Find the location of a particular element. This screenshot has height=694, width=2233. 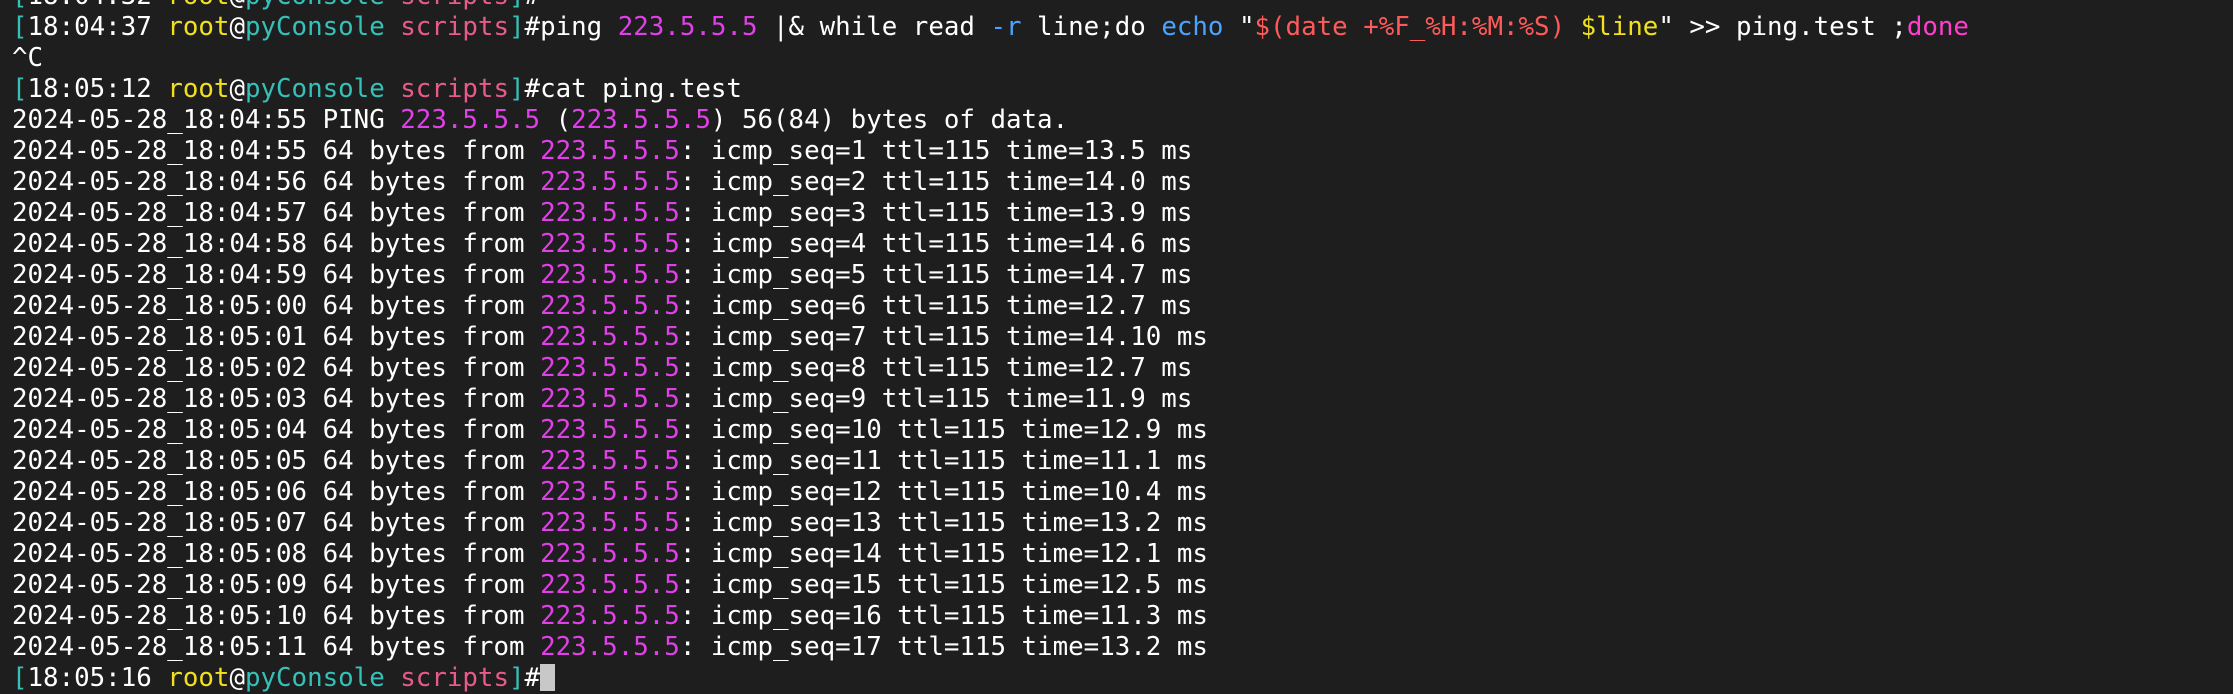

icmp-seq: 12 is located at coordinates (866, 492).